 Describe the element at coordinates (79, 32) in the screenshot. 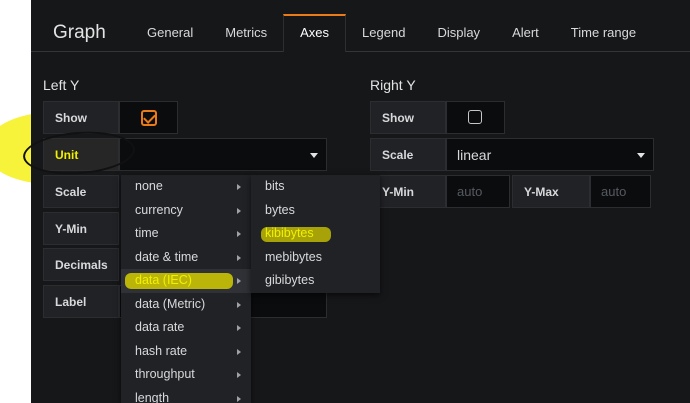

I see `panel-title: Graph` at that location.